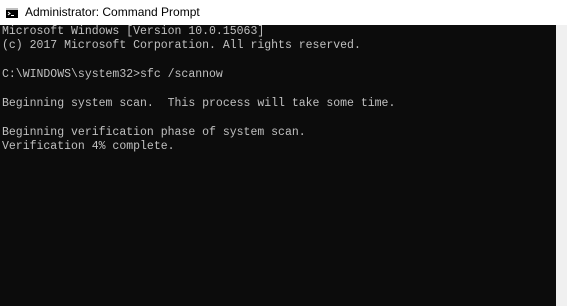  Describe the element at coordinates (88, 147) in the screenshot. I see `console-line-verification-progress: Verification 4% complete.` at that location.